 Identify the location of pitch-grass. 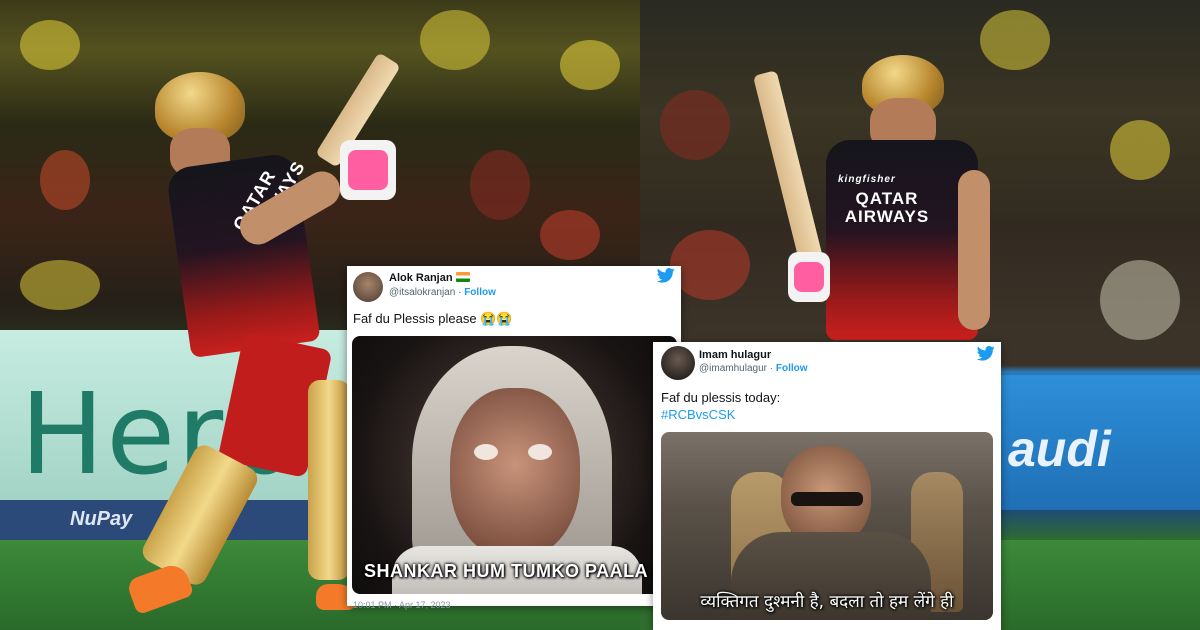
(1100, 585).